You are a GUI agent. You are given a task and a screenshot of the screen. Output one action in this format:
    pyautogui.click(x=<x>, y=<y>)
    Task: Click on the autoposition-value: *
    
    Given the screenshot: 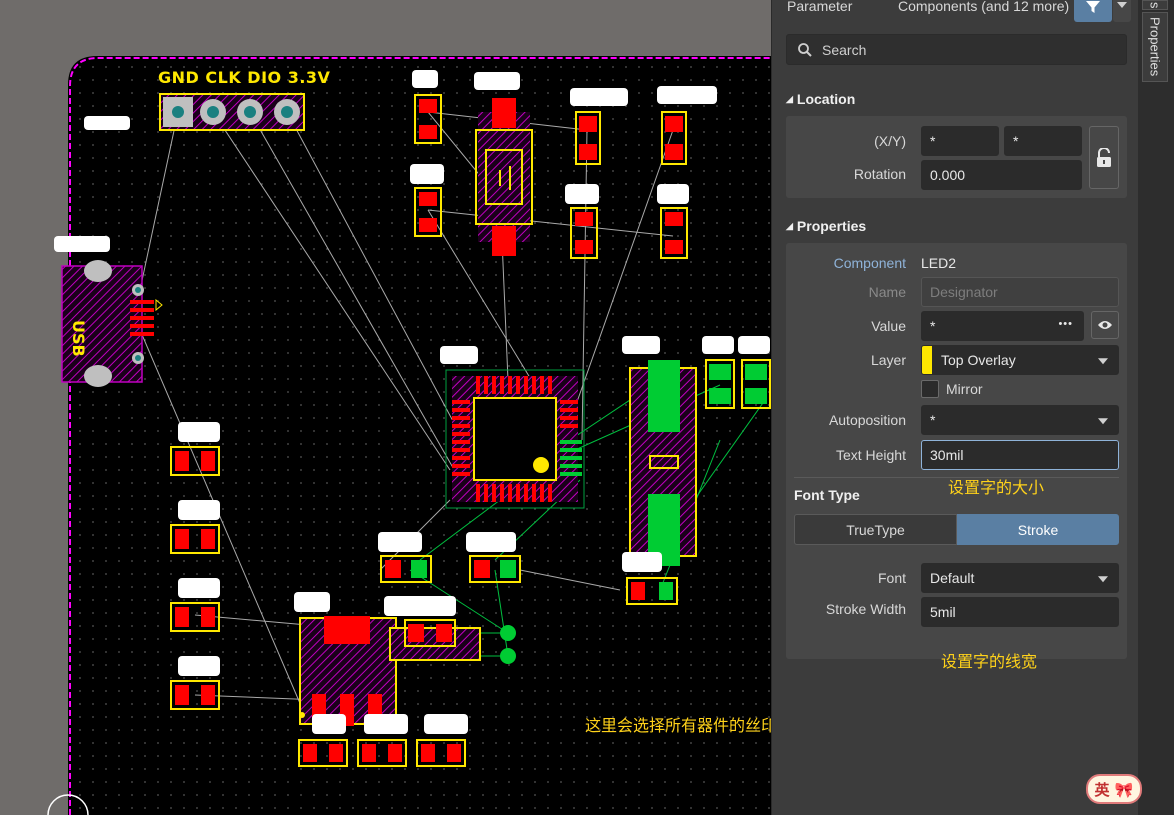 What is the action you would take?
    pyautogui.click(x=933, y=420)
    